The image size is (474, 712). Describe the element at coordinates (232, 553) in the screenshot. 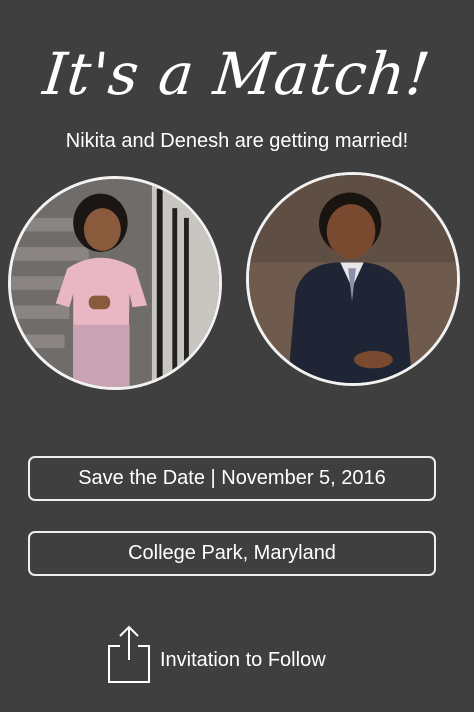

I see `location-button: College Park, Maryland` at that location.